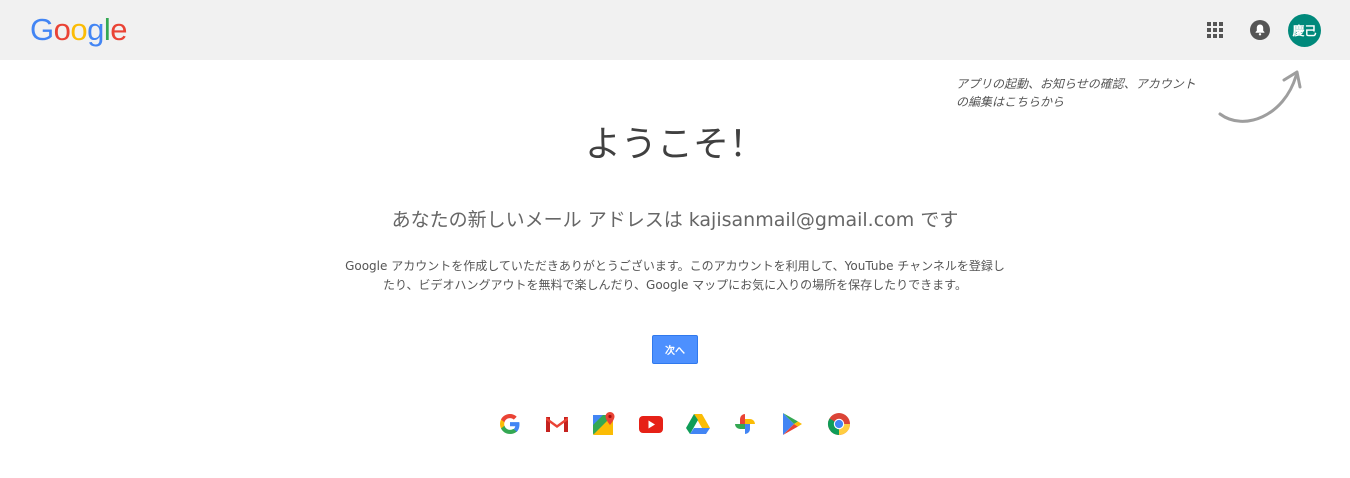 The height and width of the screenshot is (478, 1350). What do you see at coordinates (509, 423) in the screenshot?
I see `google-search-icon` at bounding box center [509, 423].